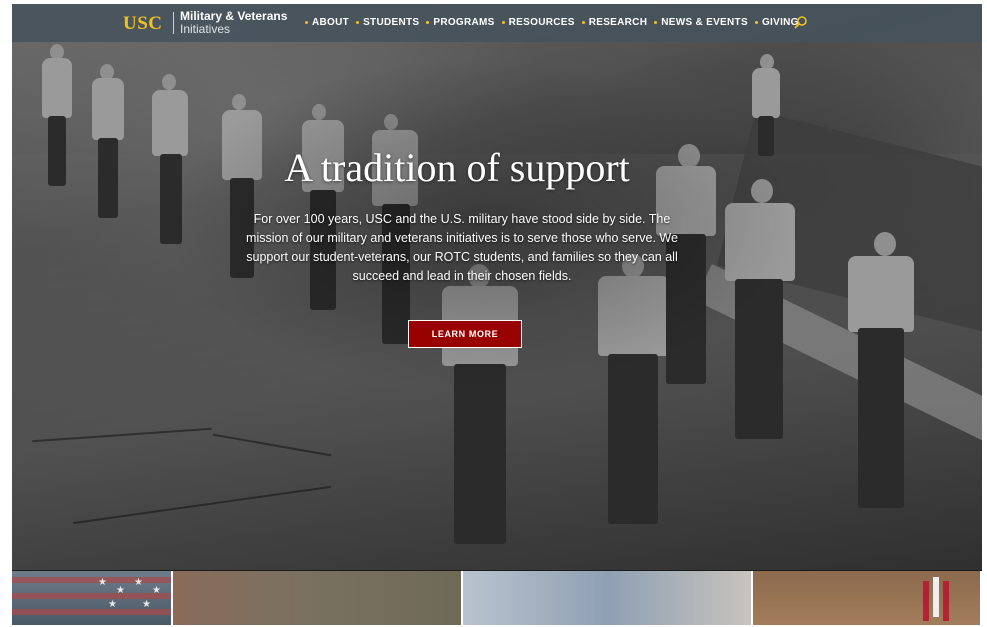 The image size is (987, 627). I want to click on thumbnail-camouflage, so click(317, 598).